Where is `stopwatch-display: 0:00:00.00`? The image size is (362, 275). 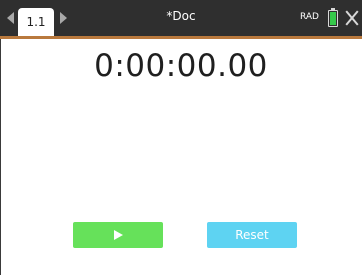 stopwatch-display: 0:00:00.00 is located at coordinates (181, 66).